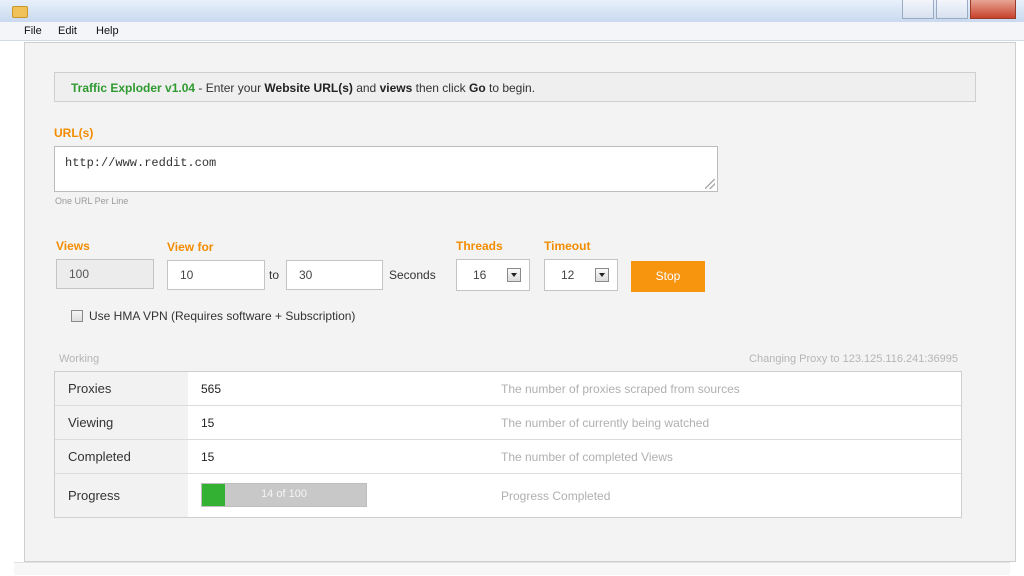  What do you see at coordinates (105, 274) in the screenshot?
I see `views-field: 100` at bounding box center [105, 274].